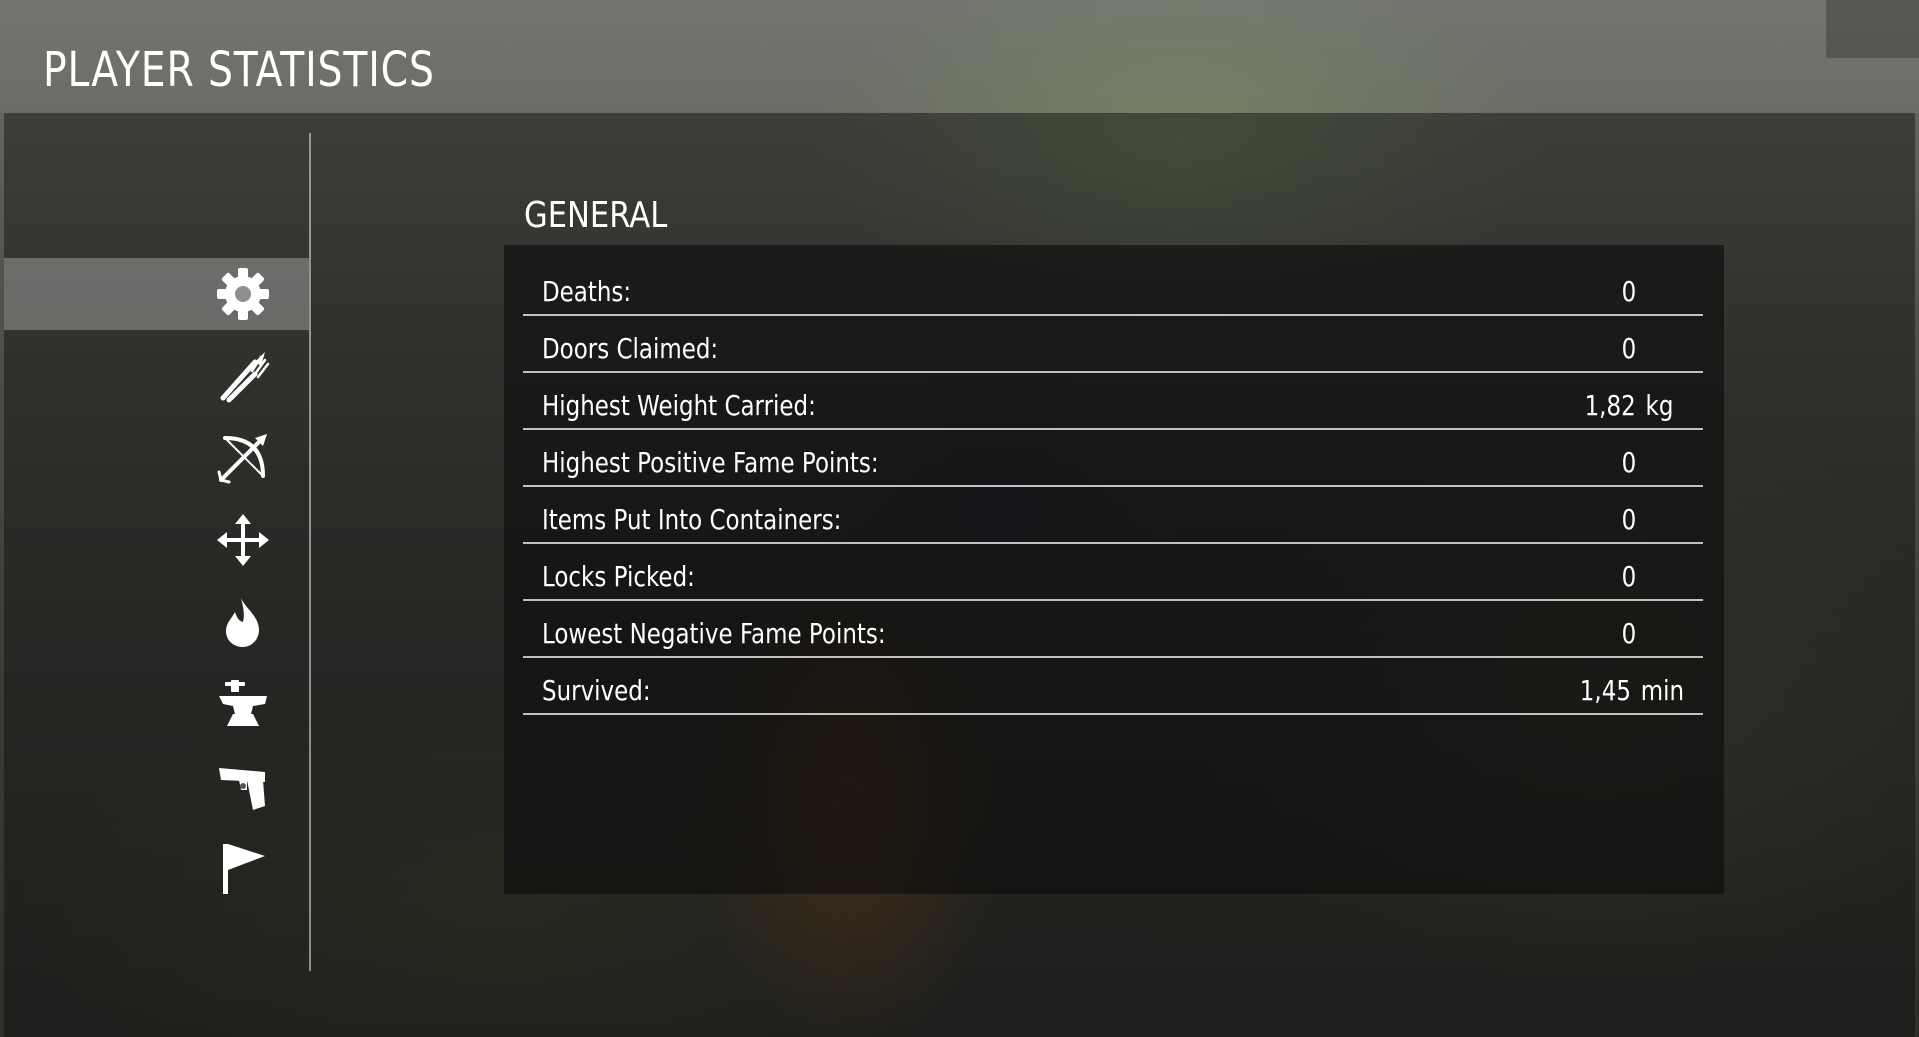 The height and width of the screenshot is (1037, 1919). Describe the element at coordinates (310, 552) in the screenshot. I see `sidebar-divider` at that location.